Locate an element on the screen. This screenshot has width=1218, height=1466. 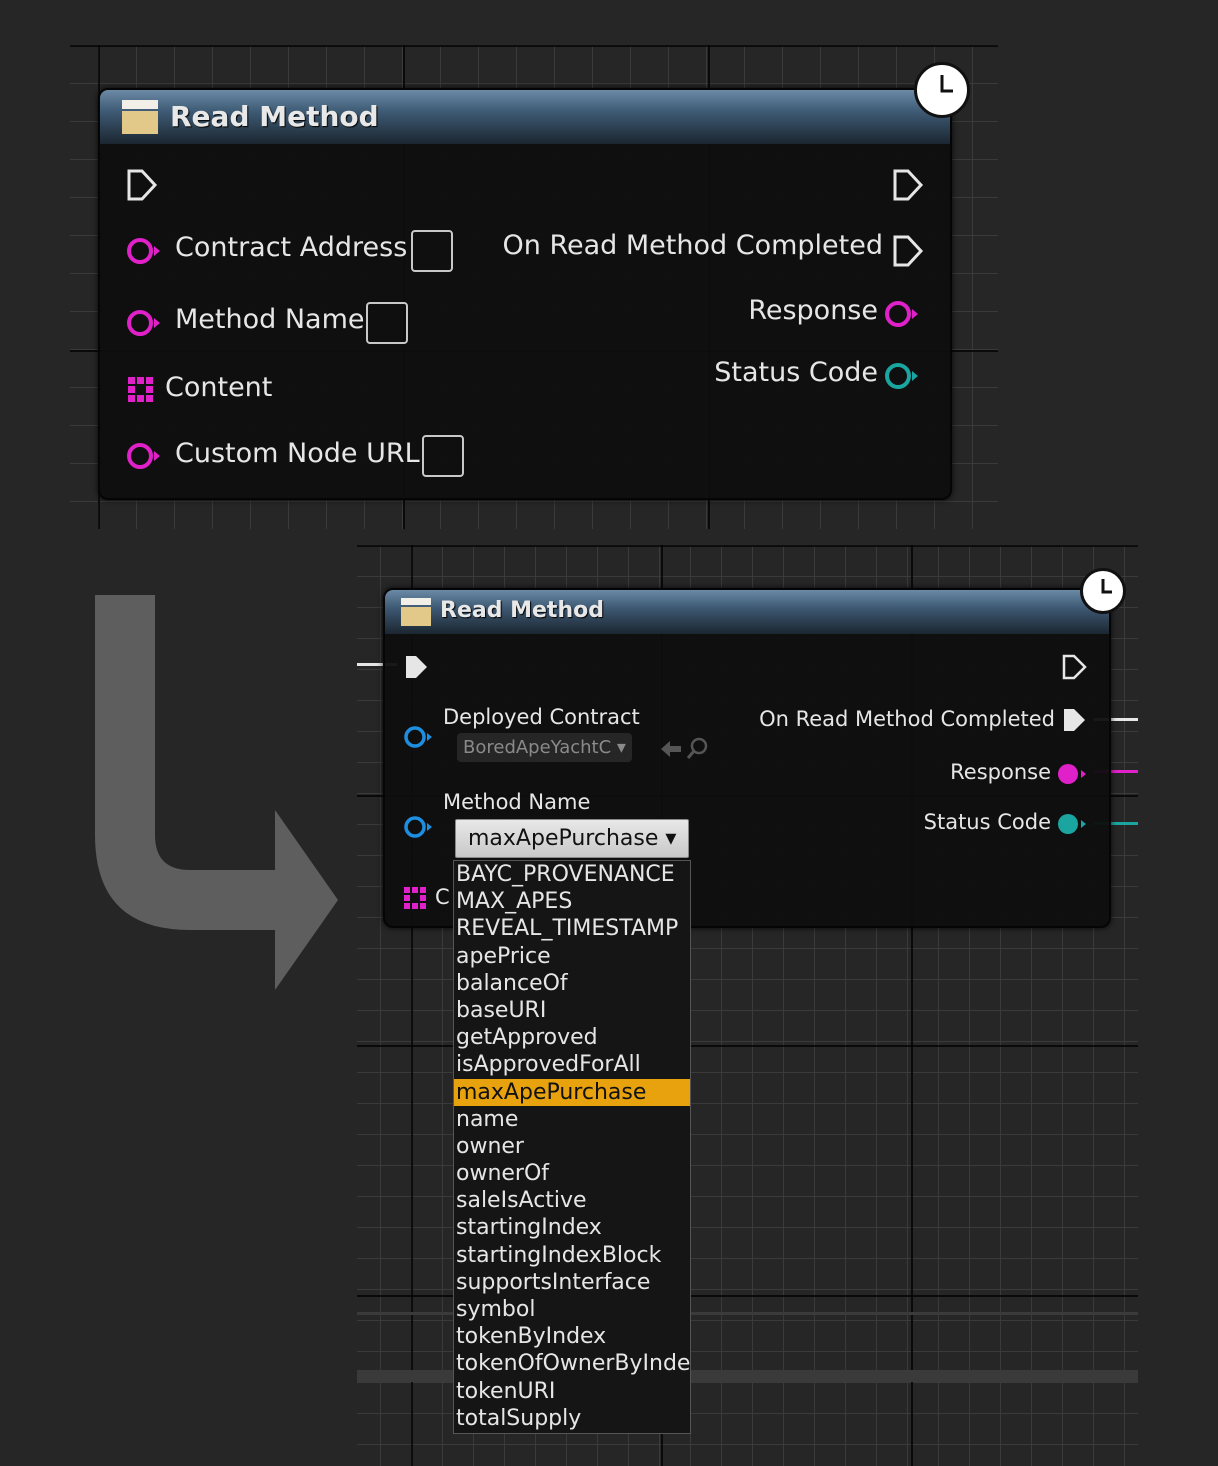
menu-item: owner is located at coordinates (572, 1146).